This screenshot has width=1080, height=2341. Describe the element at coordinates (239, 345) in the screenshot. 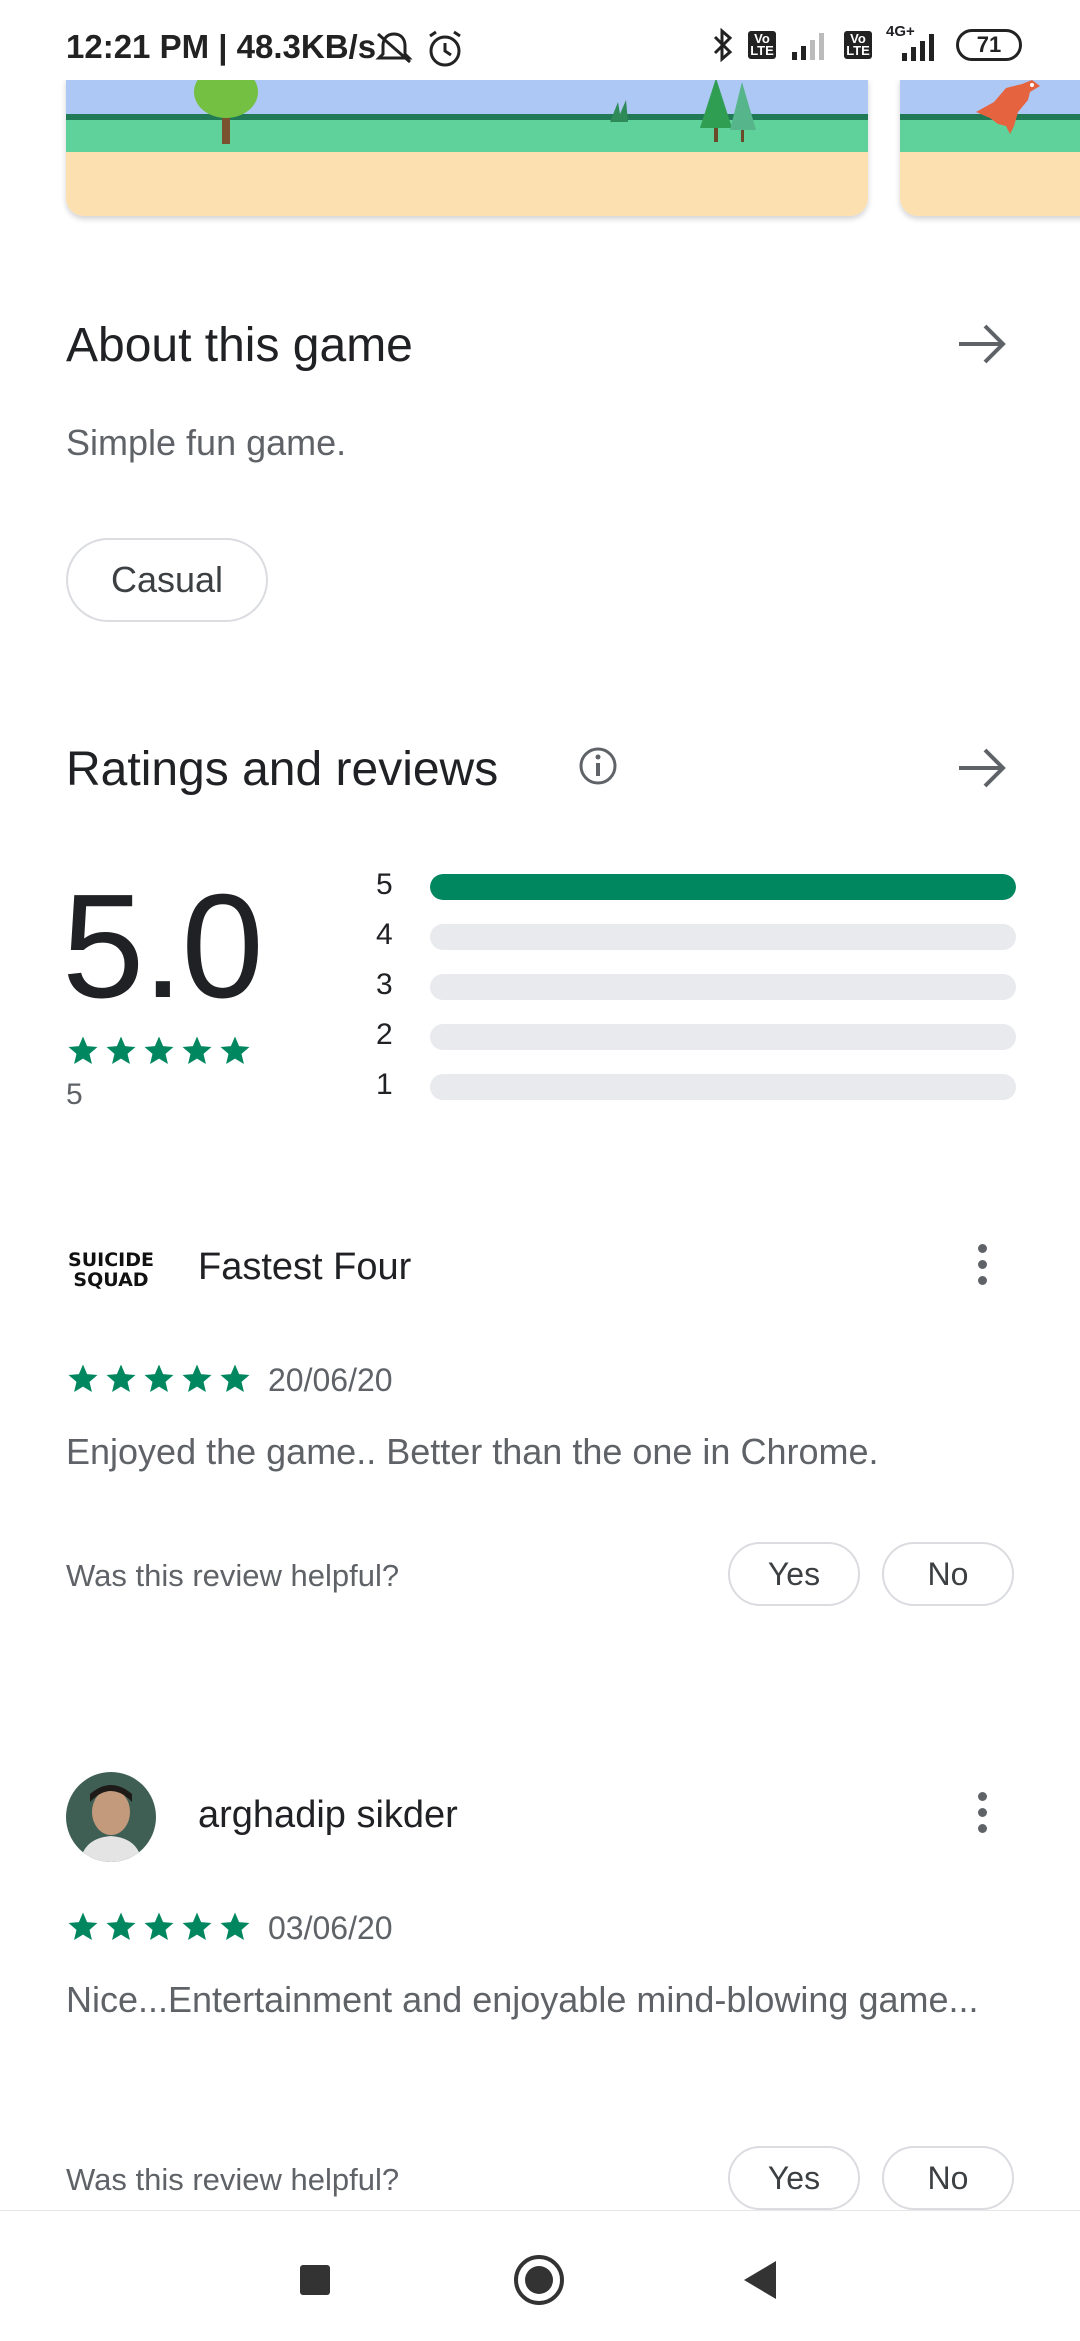

I see `about-title: About this game` at that location.